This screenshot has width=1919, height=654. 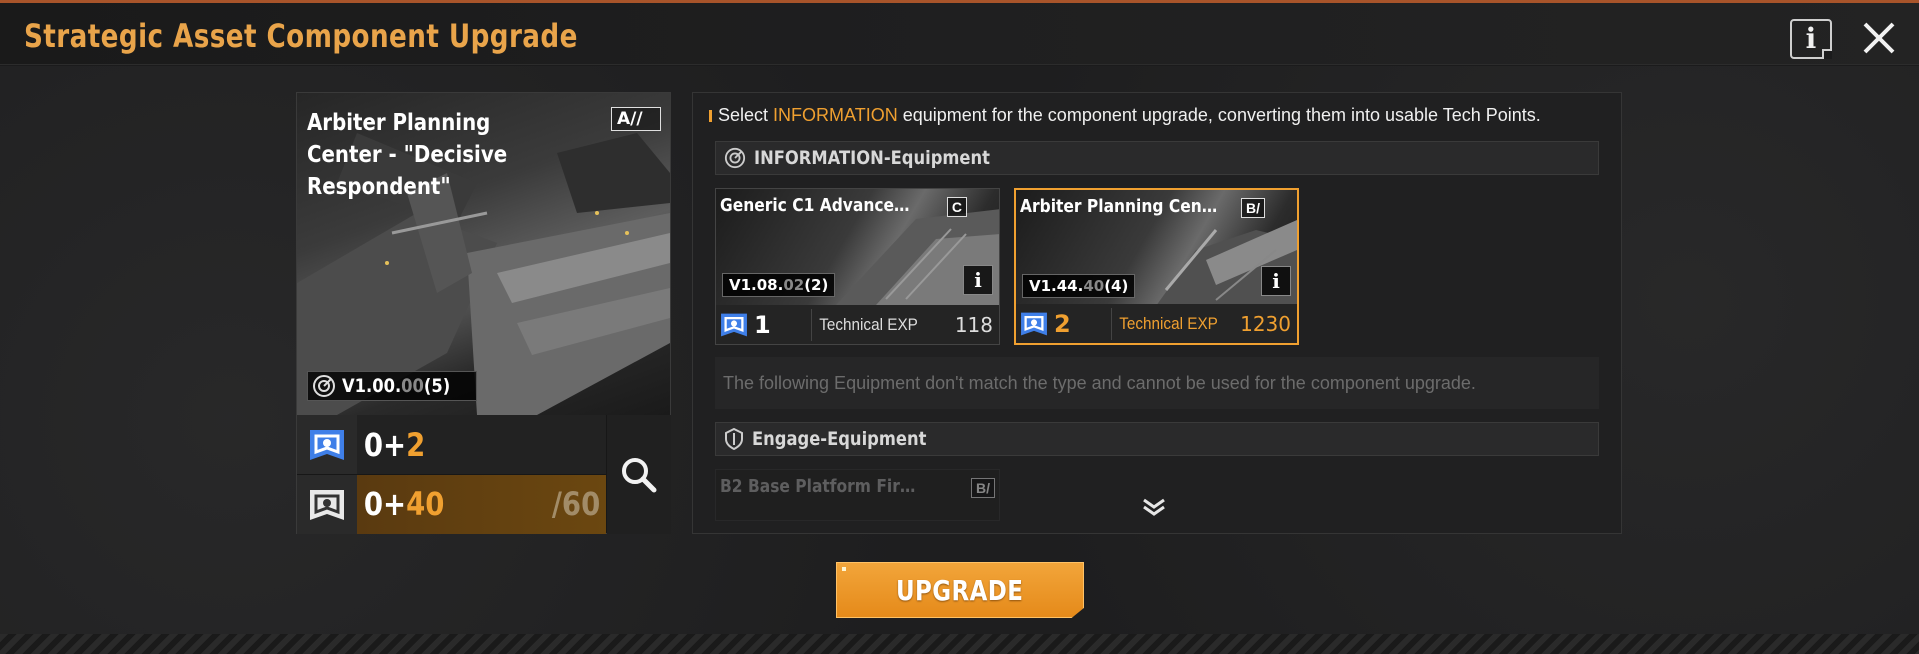 I want to click on exp-base: 0+, so click(x=385, y=504).